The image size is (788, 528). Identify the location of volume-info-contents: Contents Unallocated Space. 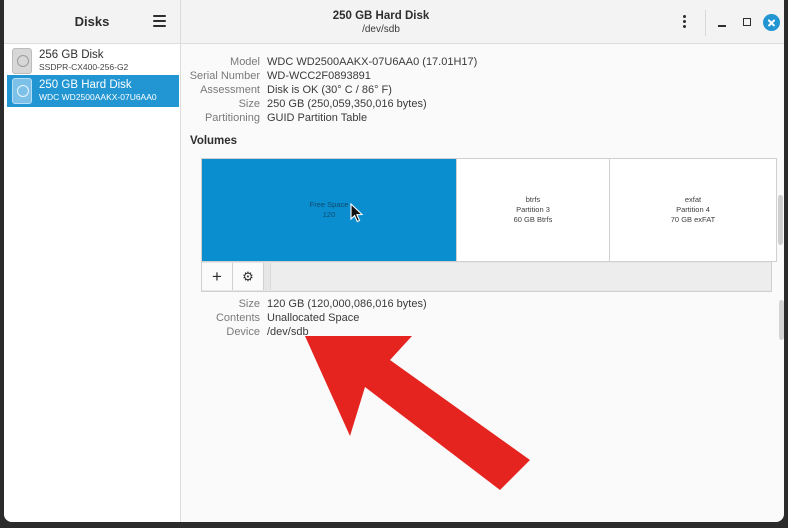
(272, 318).